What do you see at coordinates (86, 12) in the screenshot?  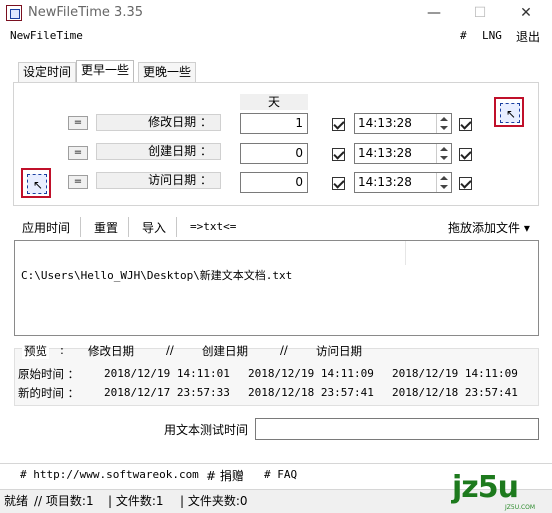 I see `window-title: NewFileTime 3.35` at bounding box center [86, 12].